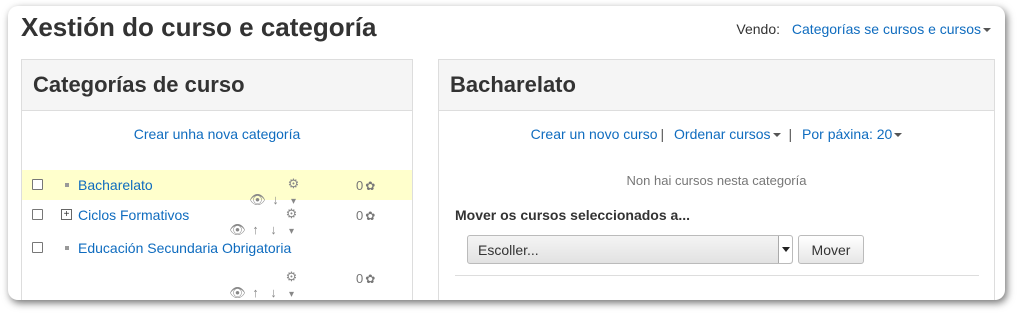 The height and width of the screenshot is (323, 1029). I want to click on viewing-label: Vendo:, so click(758, 29).